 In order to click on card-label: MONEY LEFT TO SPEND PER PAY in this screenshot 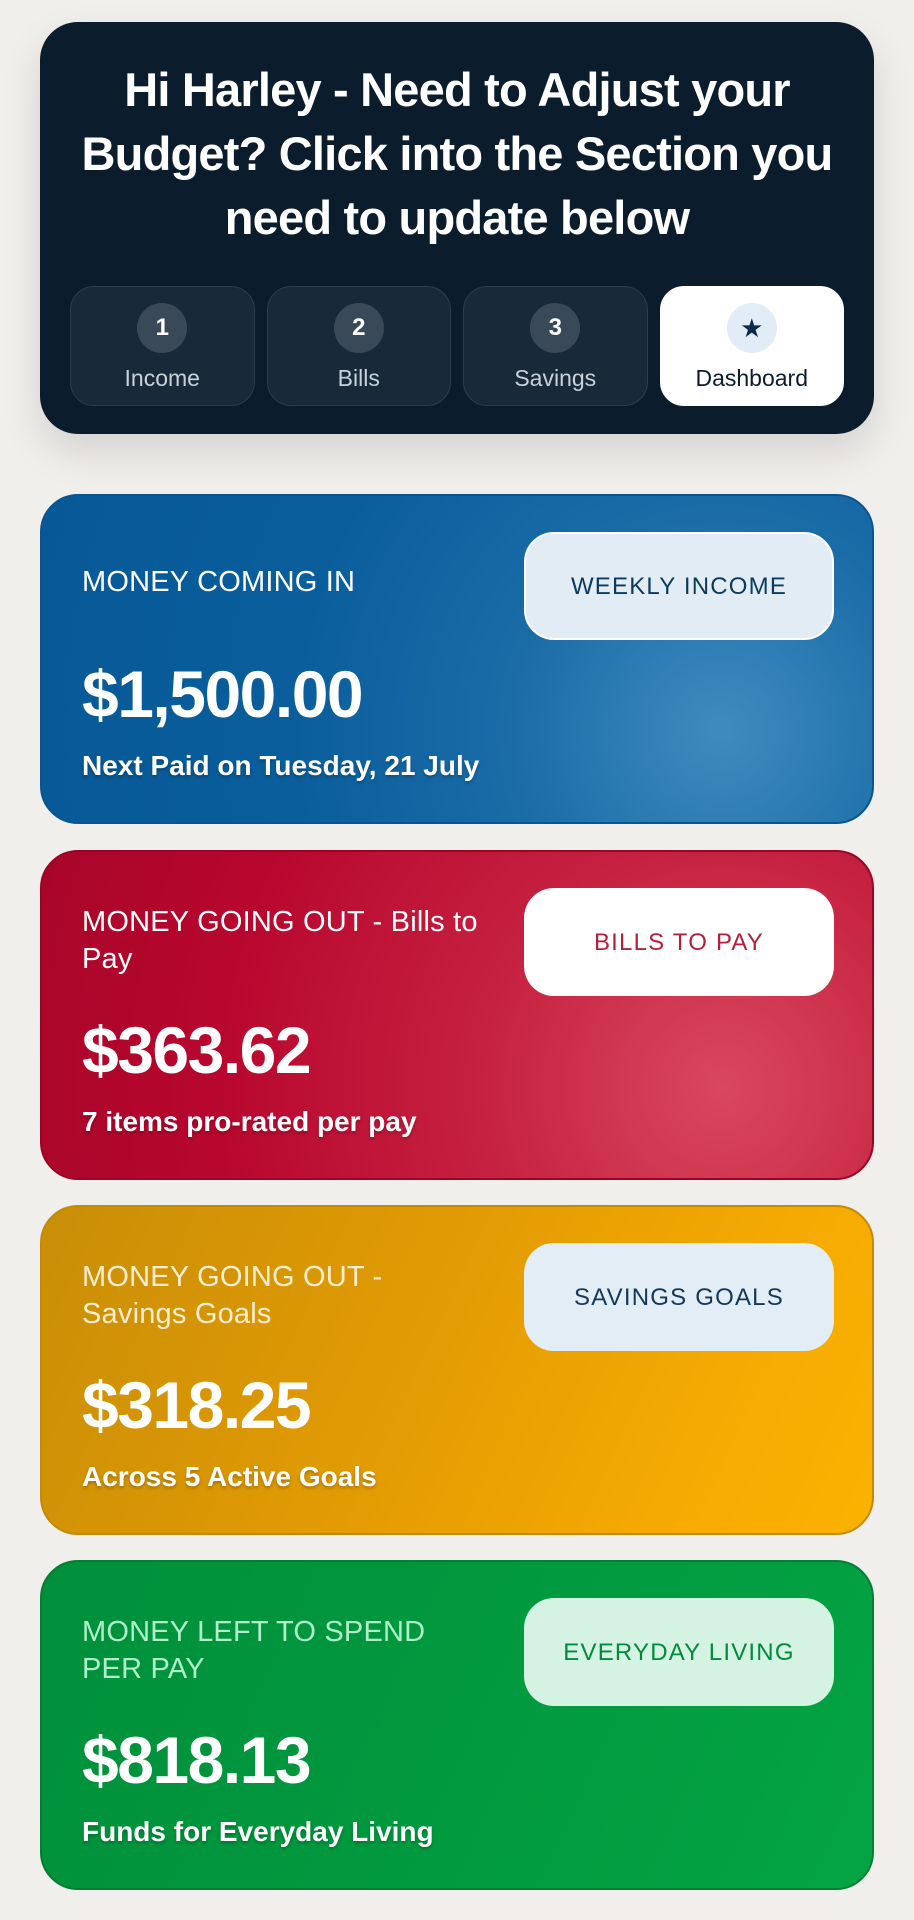, I will do `click(254, 1650)`.